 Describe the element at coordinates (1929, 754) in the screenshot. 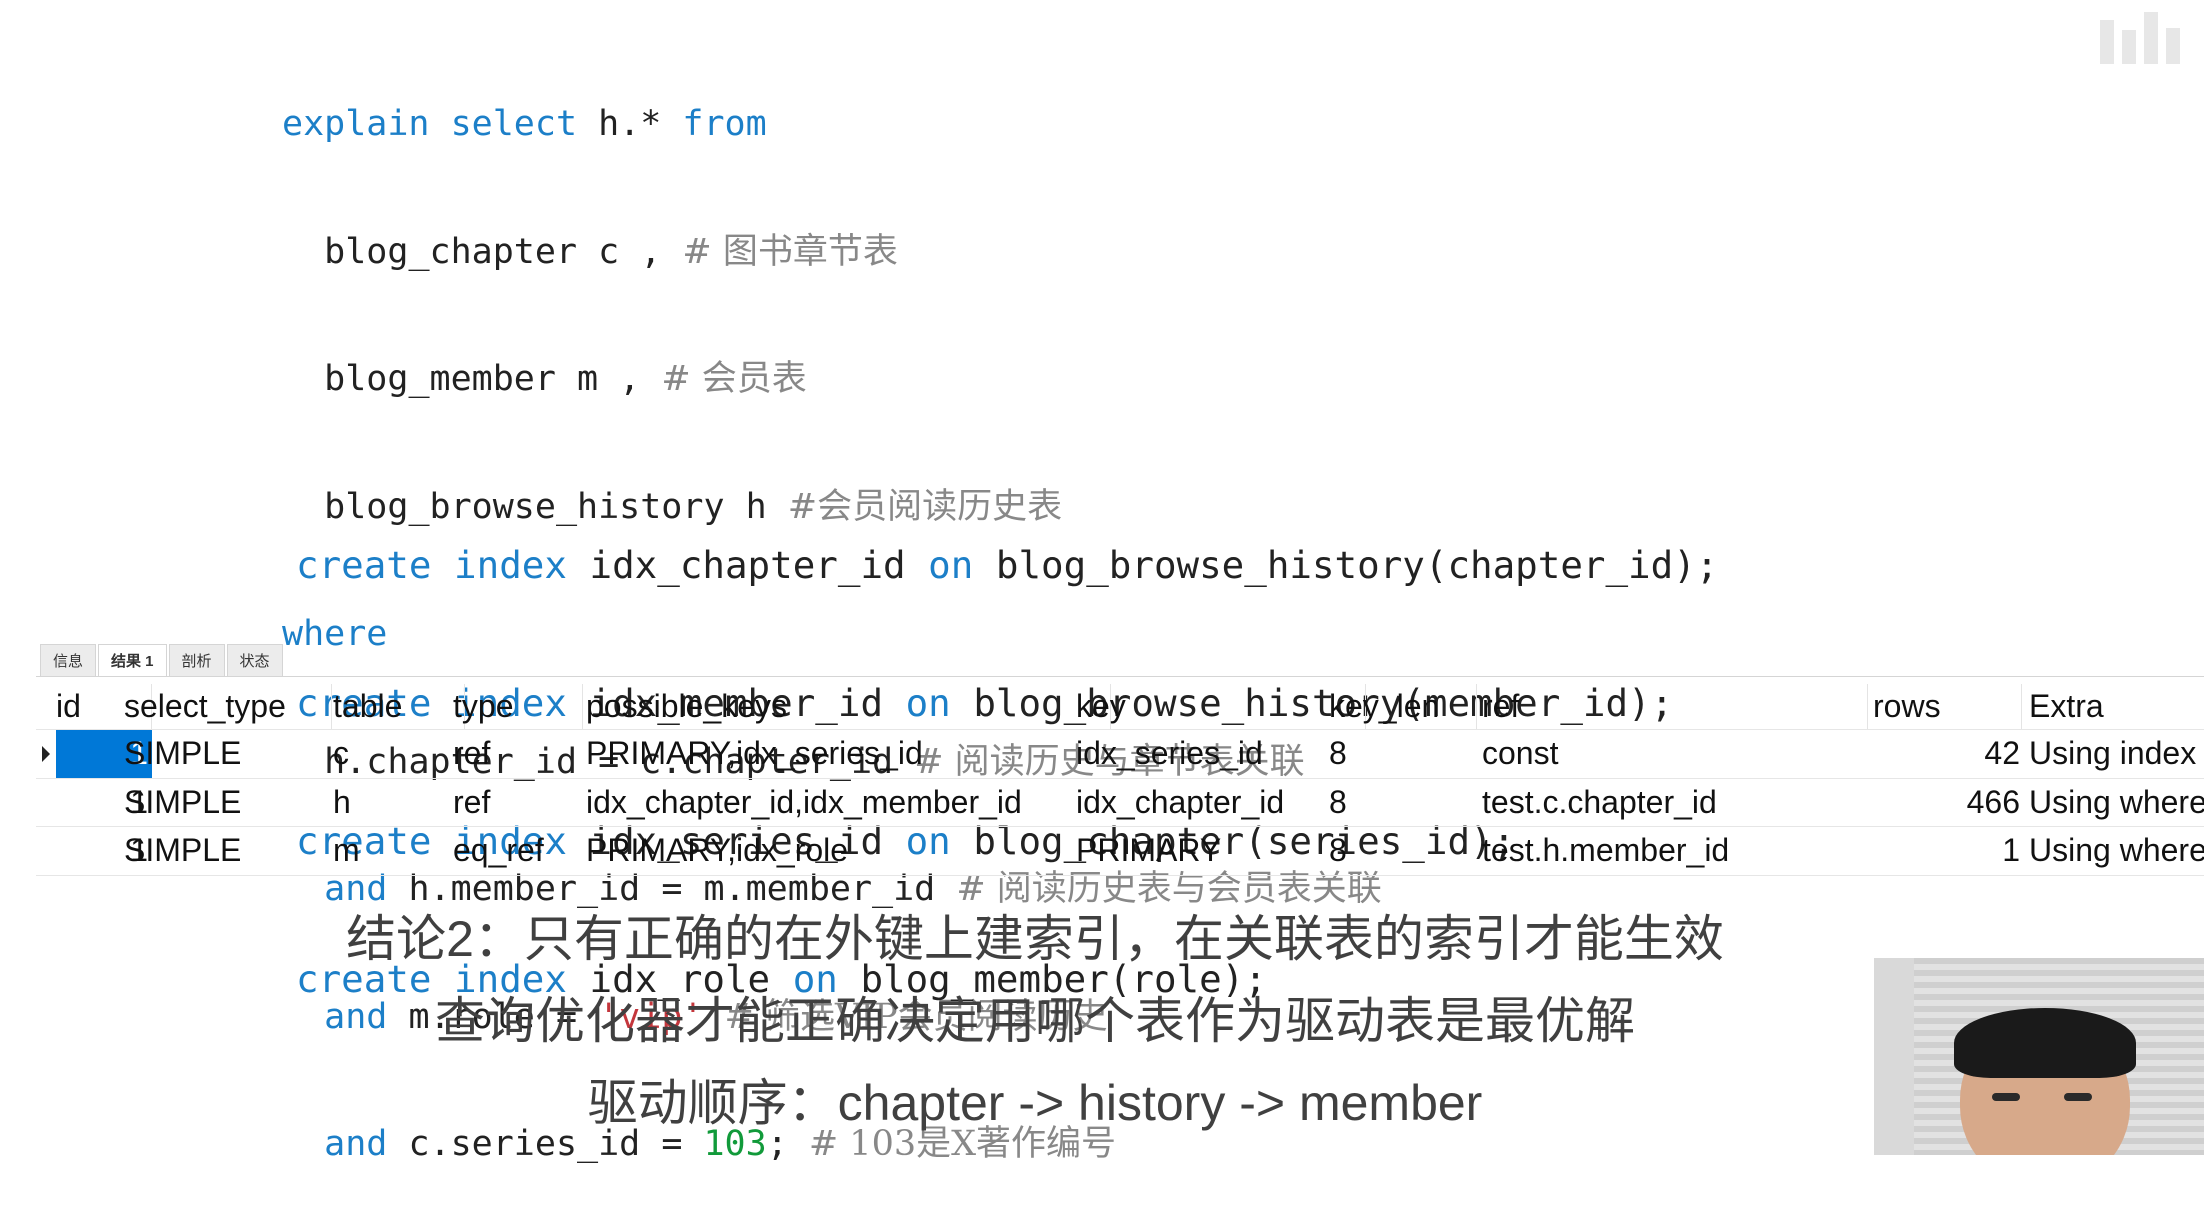

I see `cell-rows: 42` at that location.